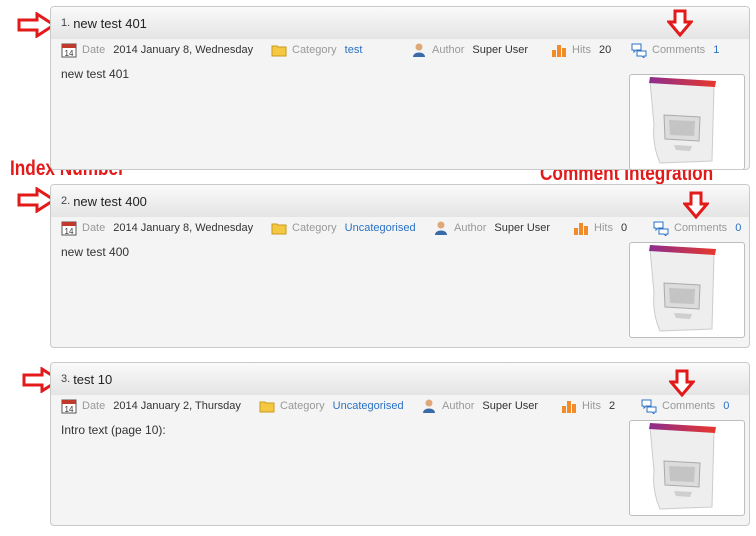 The image size is (756, 536). I want to click on article-title: test 10, so click(92, 379).